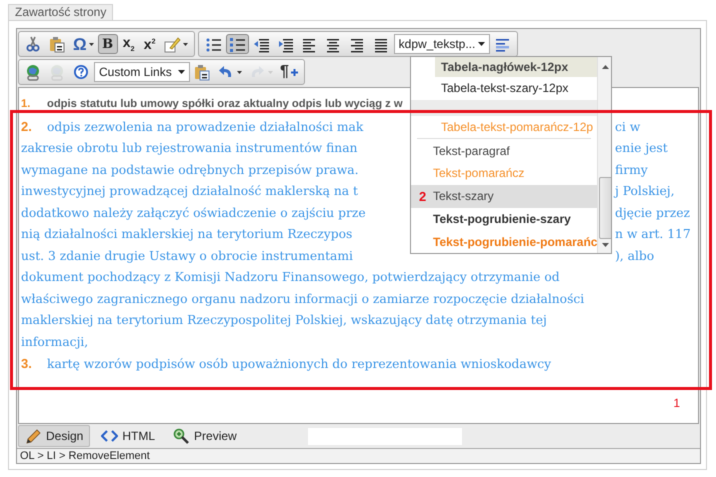  I want to click on style-option: Tabela-nagłówek-12px, so click(516, 67).